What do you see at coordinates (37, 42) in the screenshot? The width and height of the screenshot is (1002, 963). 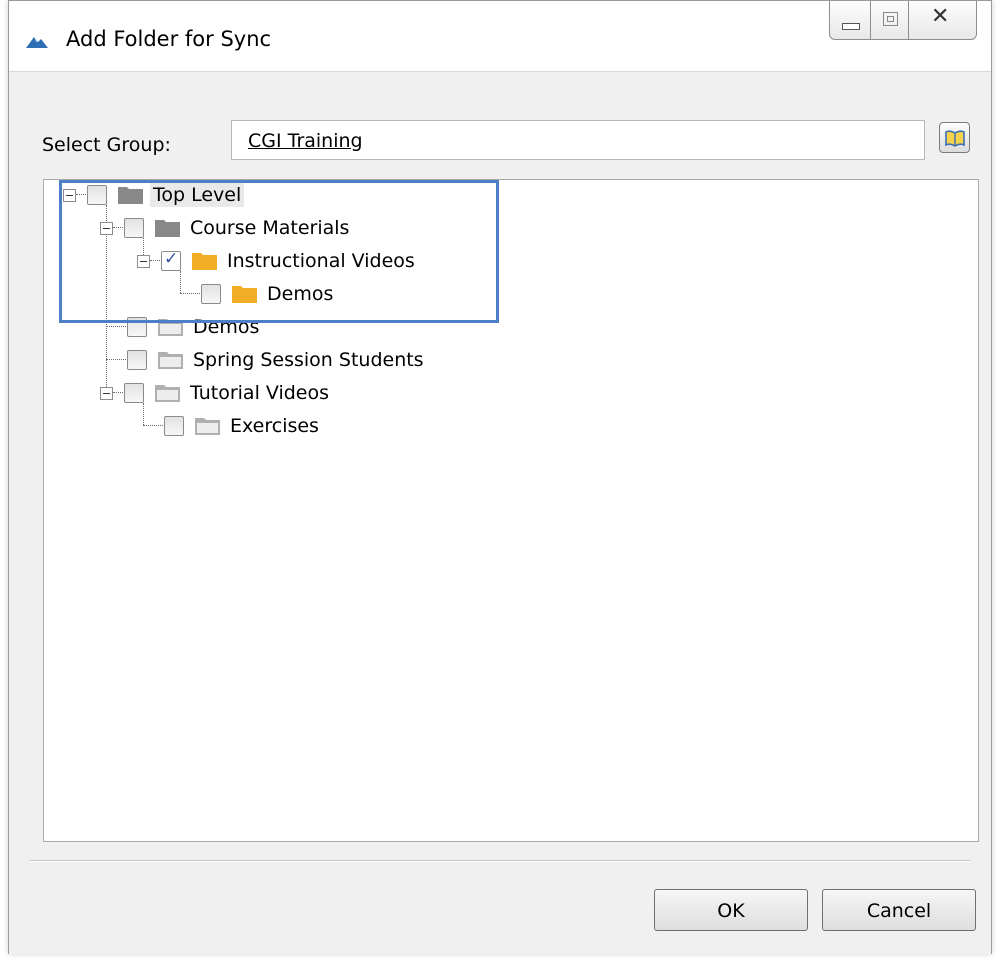 I see `cloud-app-icon` at bounding box center [37, 42].